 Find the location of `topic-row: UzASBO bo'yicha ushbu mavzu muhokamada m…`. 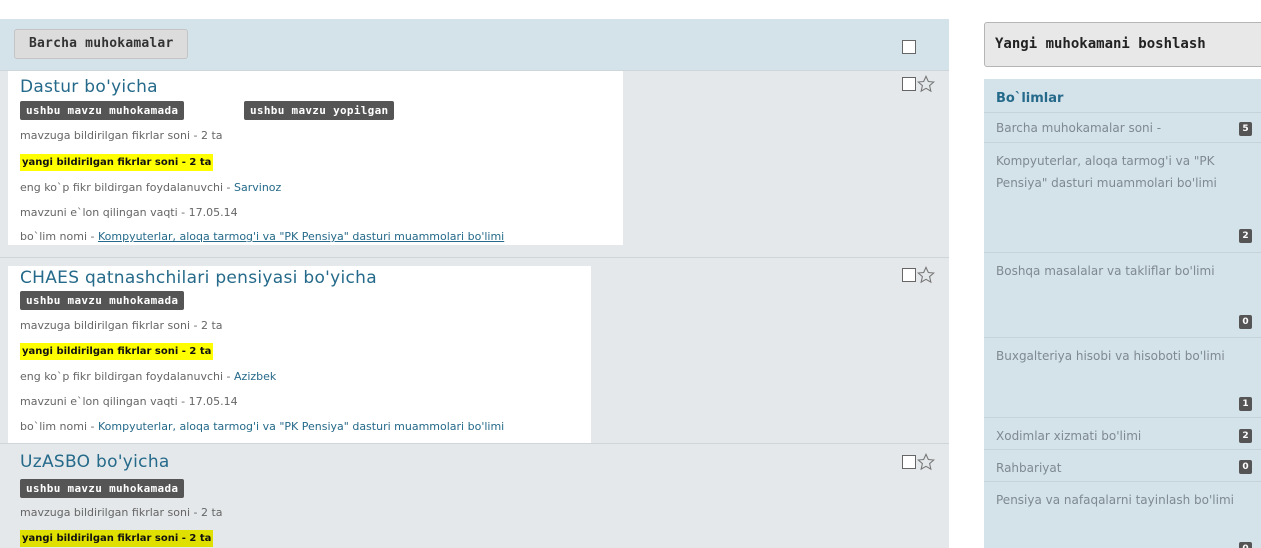

topic-row: UzASBO bo'yicha ushbu mavzu muhokamada m… is located at coordinates (474, 495).